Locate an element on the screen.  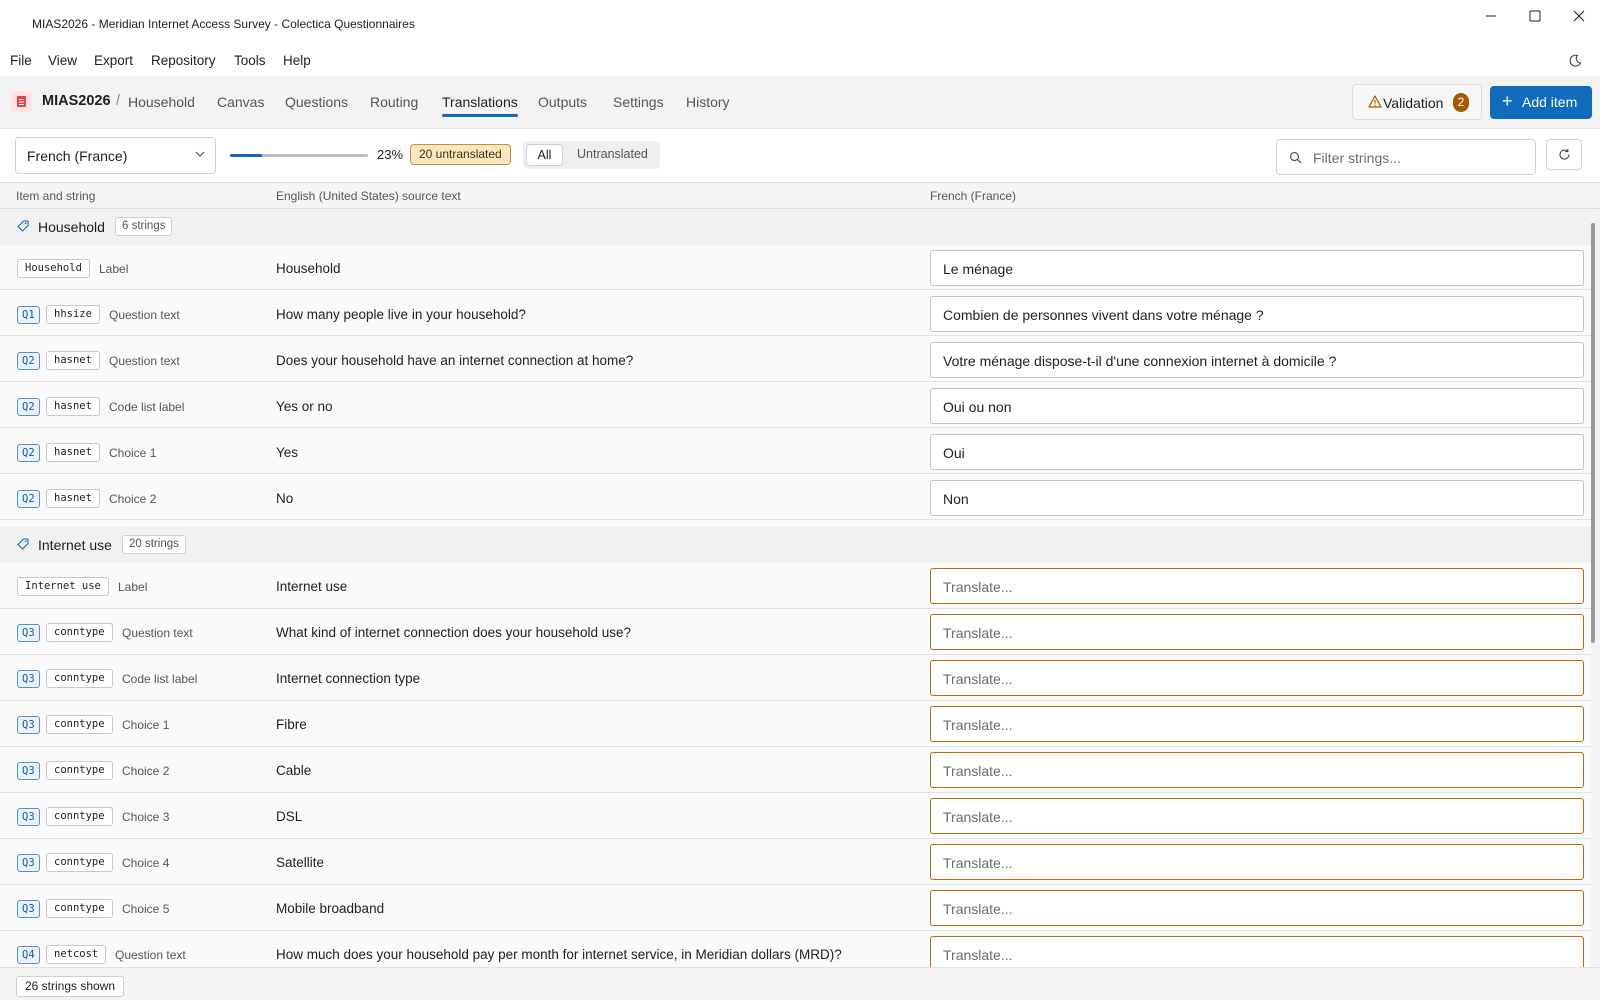
breadcrumb-project: MIAS2026 is located at coordinates (76, 101).